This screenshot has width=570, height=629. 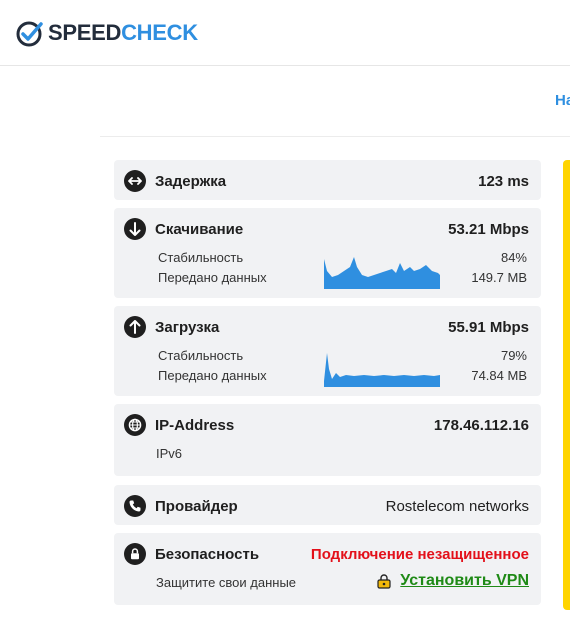 I want to click on globe-icon, so click(x=135, y=425).